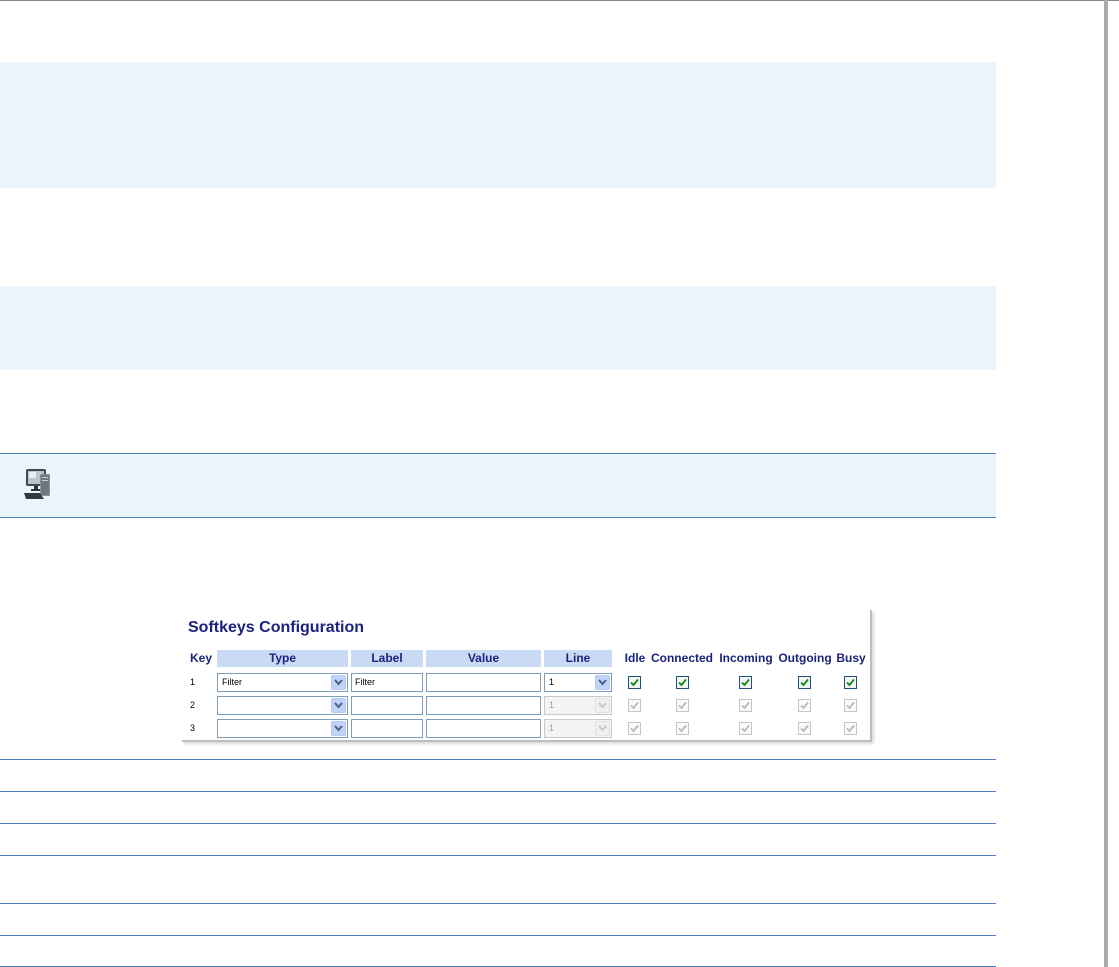 The height and width of the screenshot is (967, 1119). Describe the element at coordinates (1106, 483) in the screenshot. I see `margin-bar` at that location.